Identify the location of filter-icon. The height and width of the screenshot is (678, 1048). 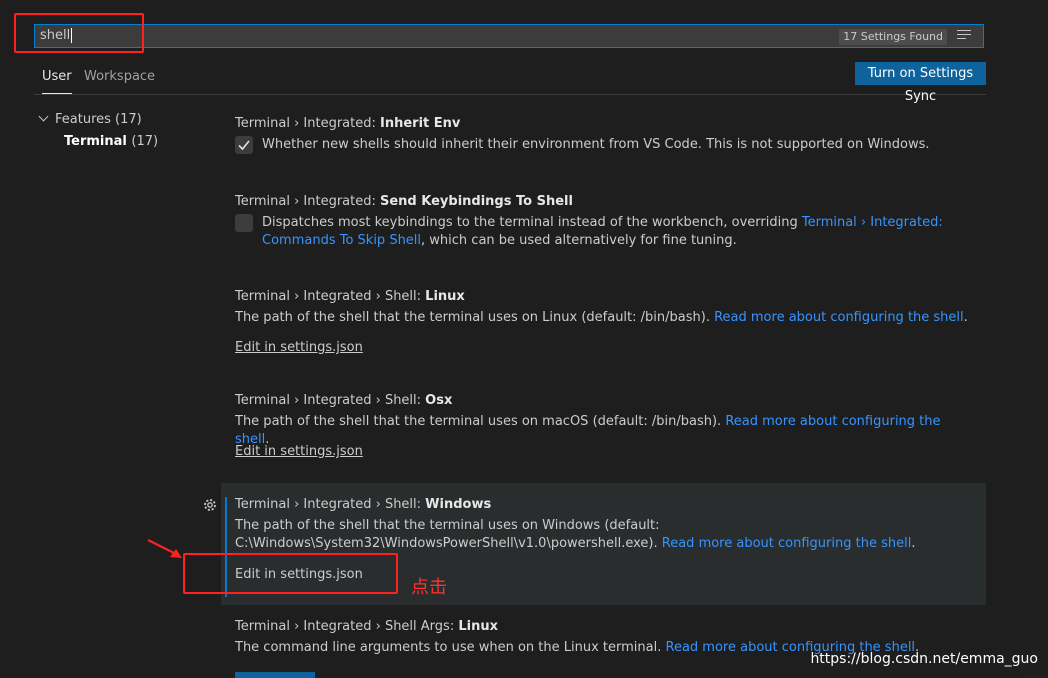
(965, 36).